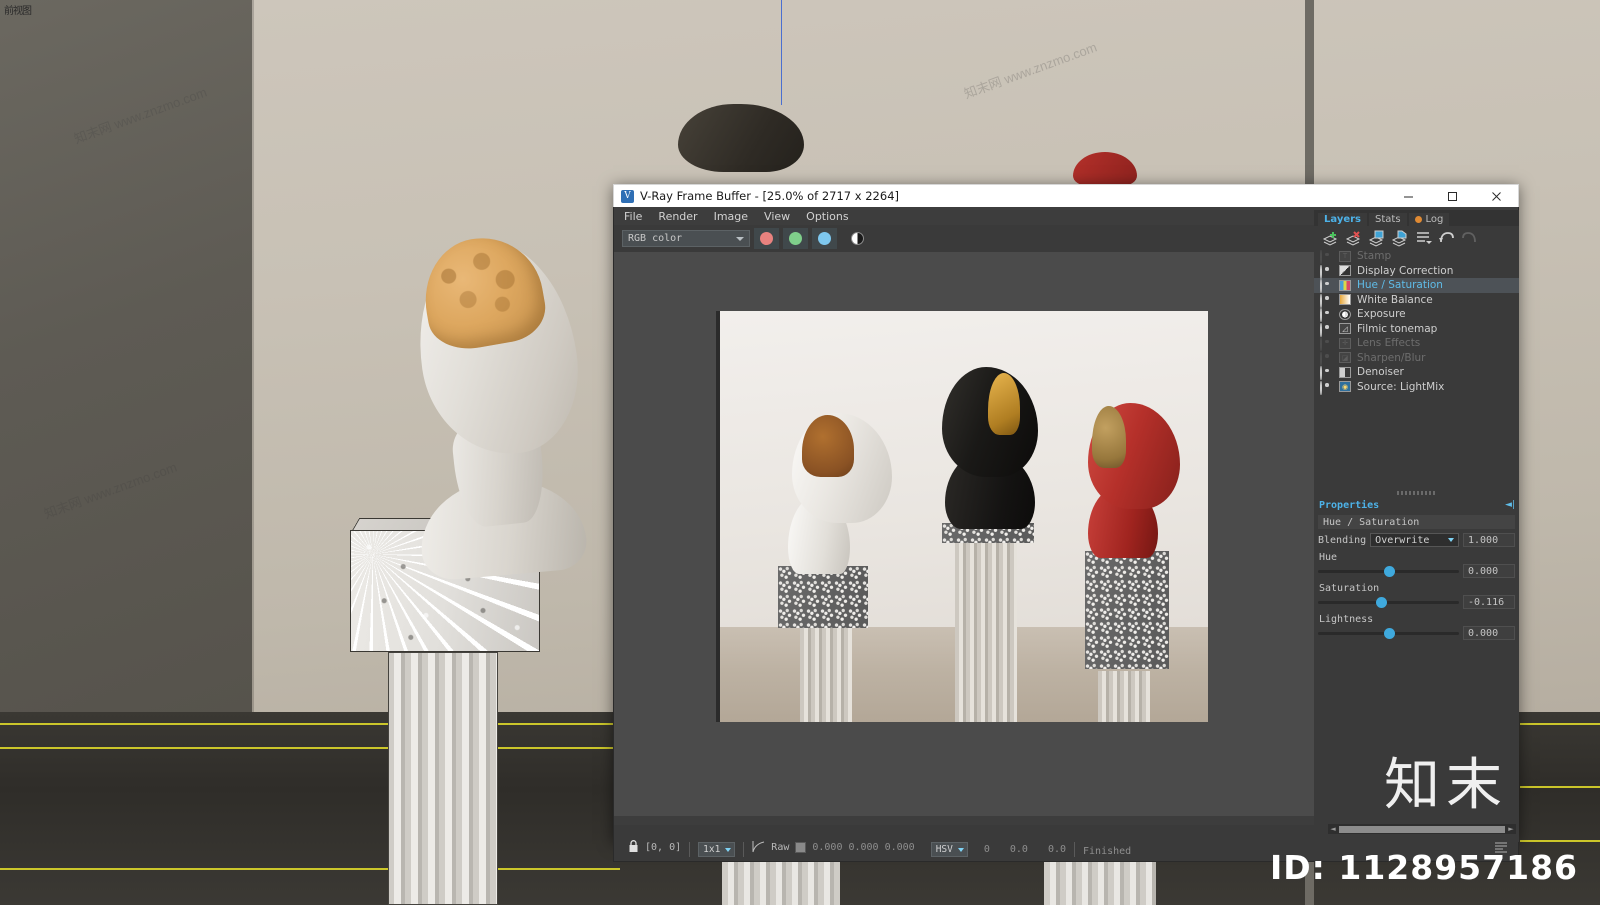 The image size is (1600, 905). Describe the element at coordinates (833, 847) in the screenshot. I see `color-readout-group: Raw 0.000 0.000 0.000` at that location.